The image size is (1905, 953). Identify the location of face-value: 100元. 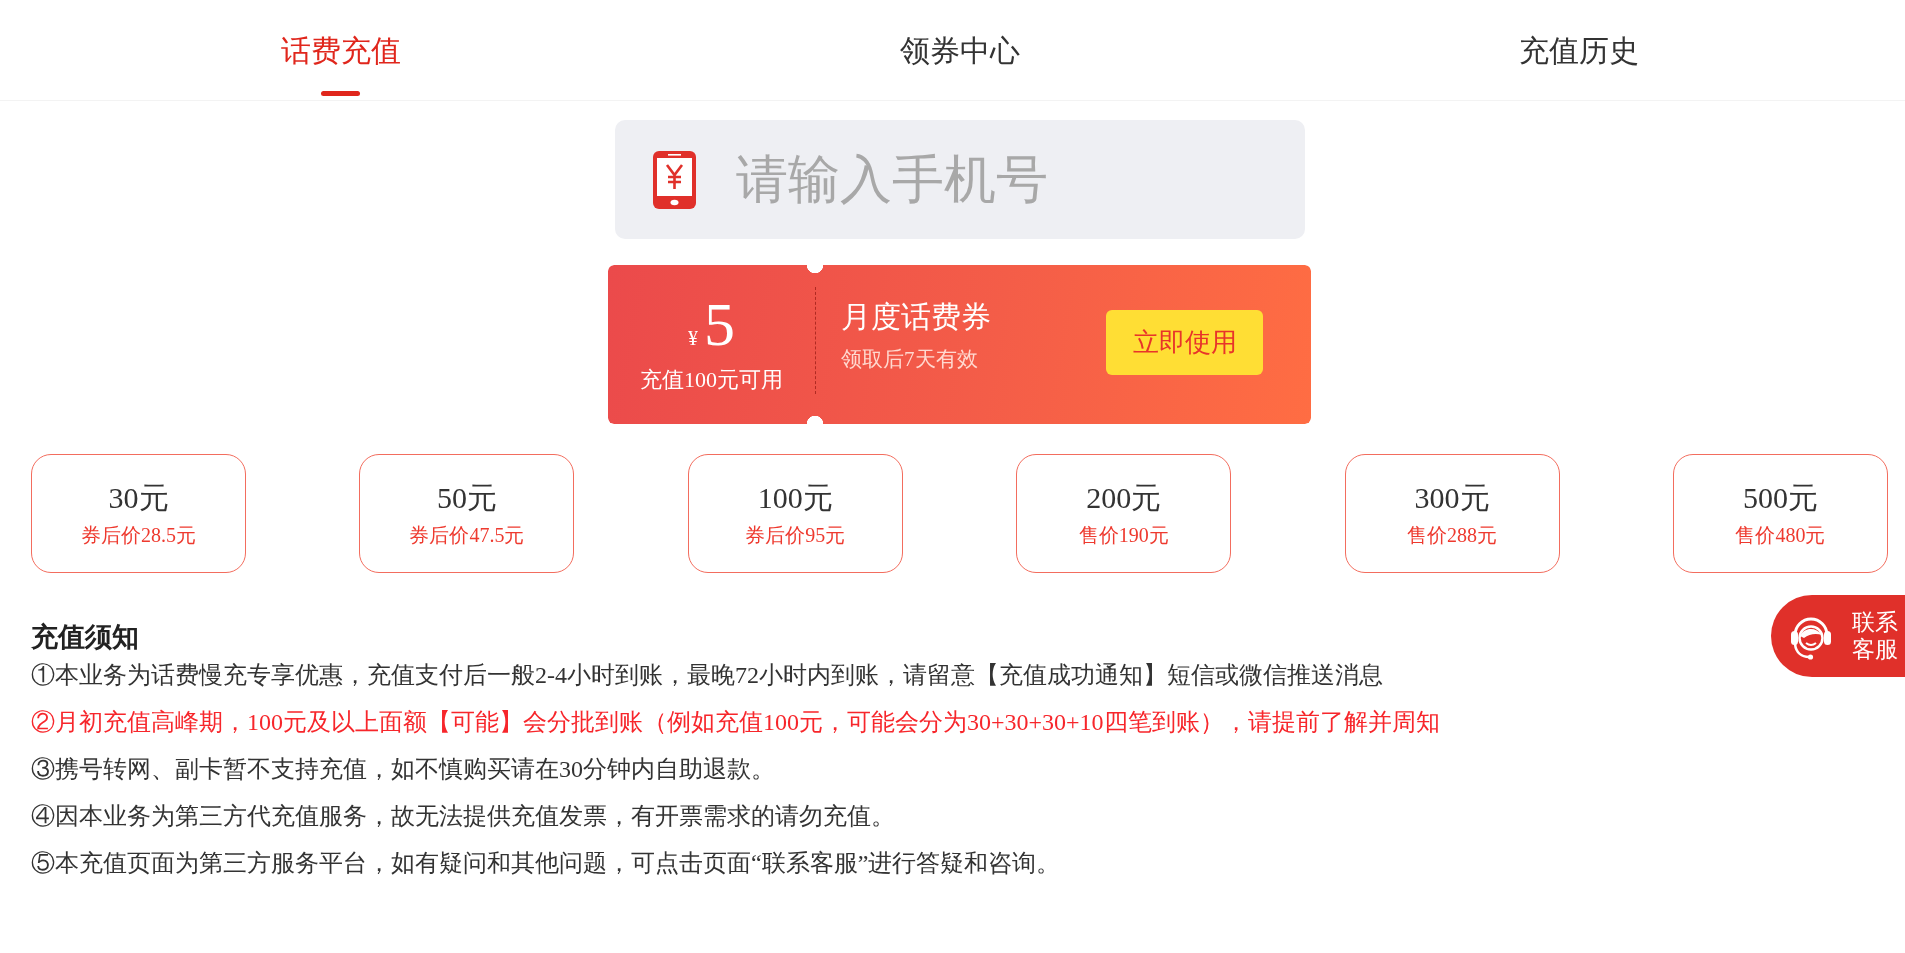
(795, 497).